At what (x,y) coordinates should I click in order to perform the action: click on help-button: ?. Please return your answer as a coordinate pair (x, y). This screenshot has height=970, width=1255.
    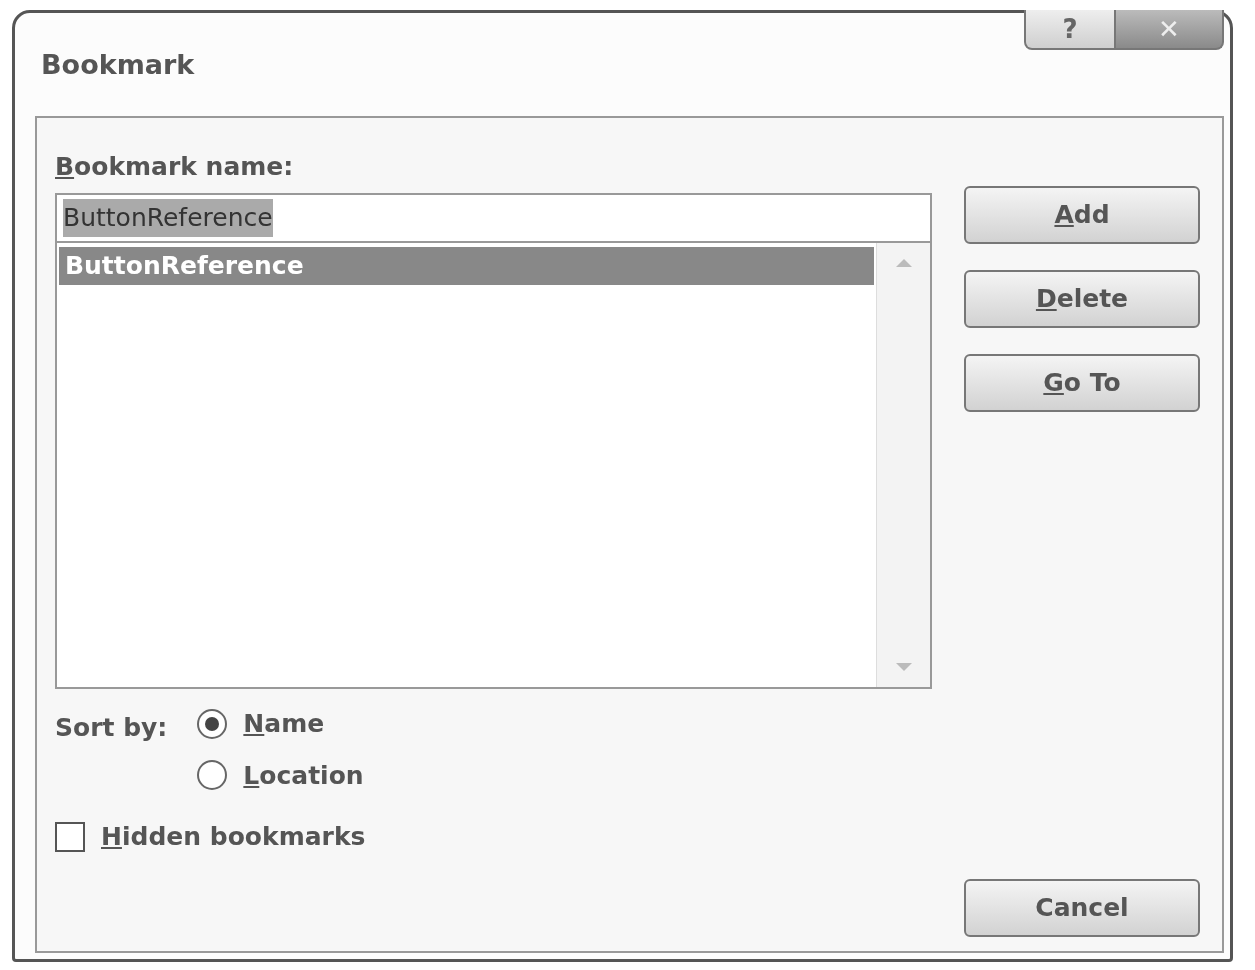
    Looking at the image, I should click on (1070, 30).